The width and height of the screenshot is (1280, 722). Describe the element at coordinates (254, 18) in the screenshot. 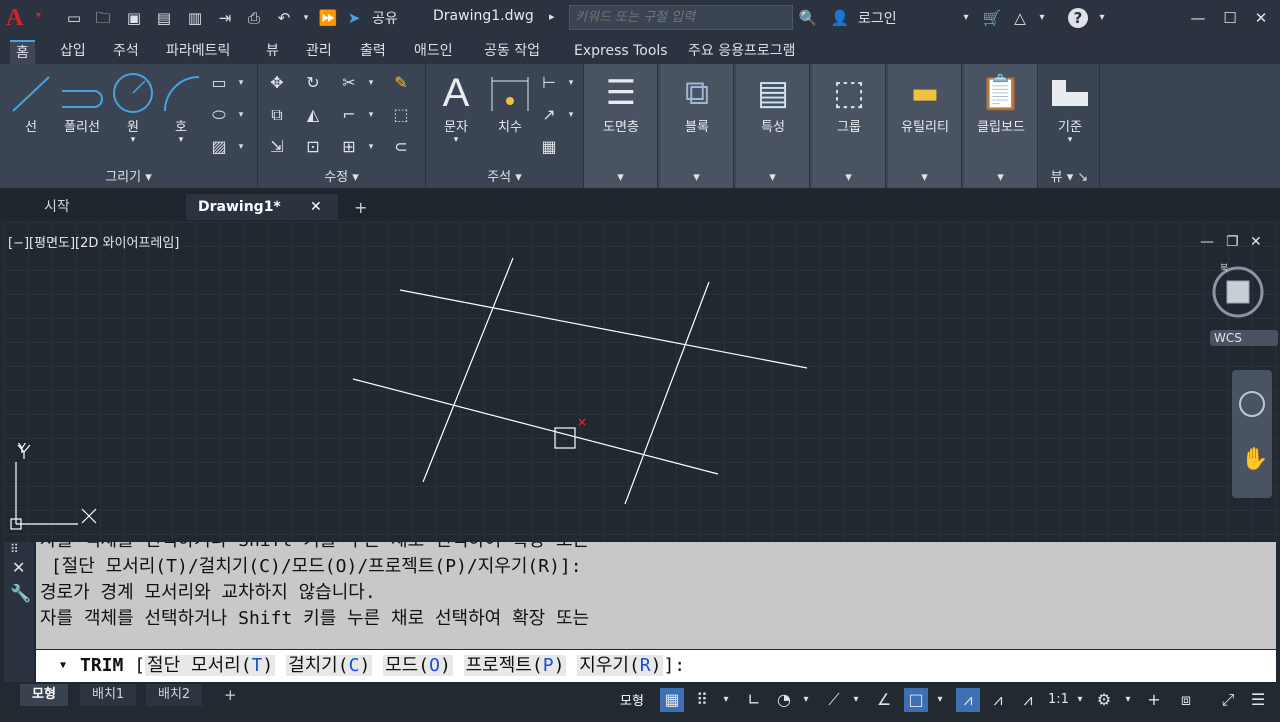

I see `print-icon: ⎙` at that location.